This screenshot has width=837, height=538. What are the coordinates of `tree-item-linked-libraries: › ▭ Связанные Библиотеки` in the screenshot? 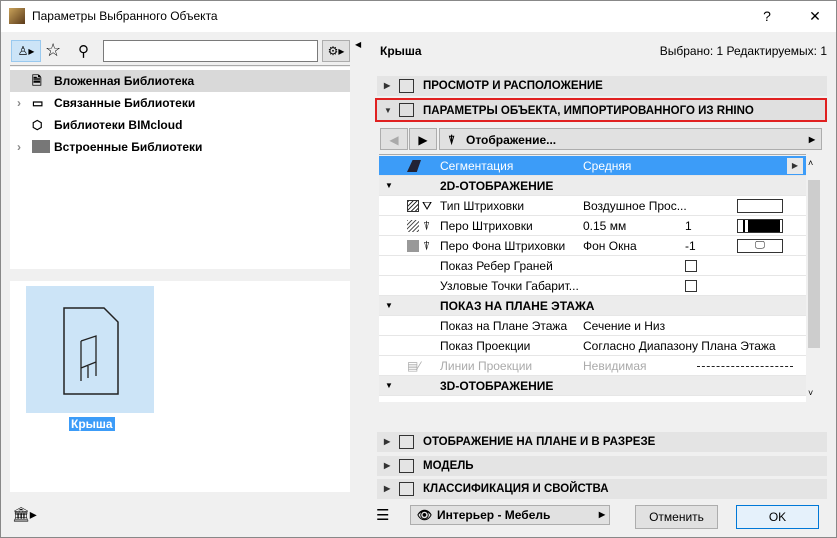 It's located at (180, 103).